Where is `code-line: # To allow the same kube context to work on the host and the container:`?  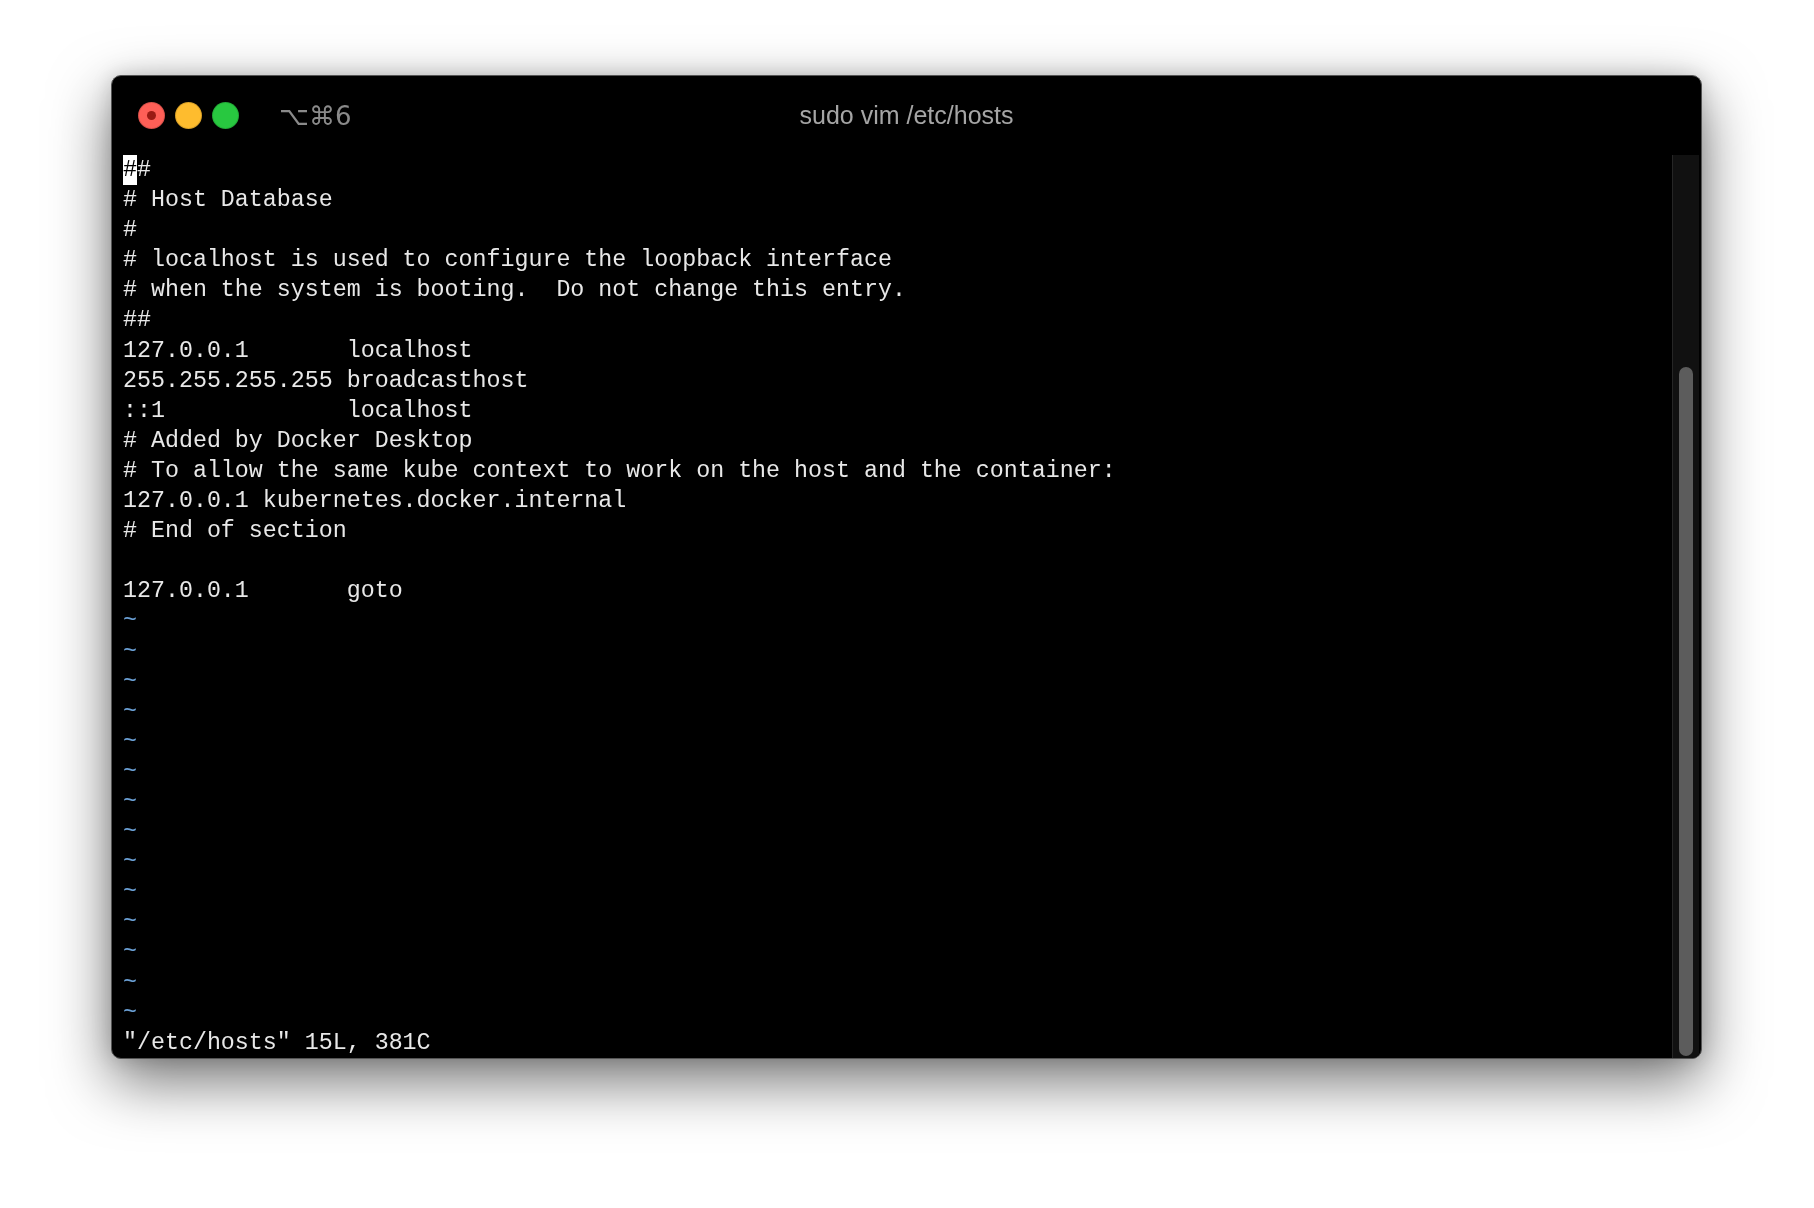
code-line: # To allow the same kube context to work on the host and the container: is located at coordinates (619, 471).